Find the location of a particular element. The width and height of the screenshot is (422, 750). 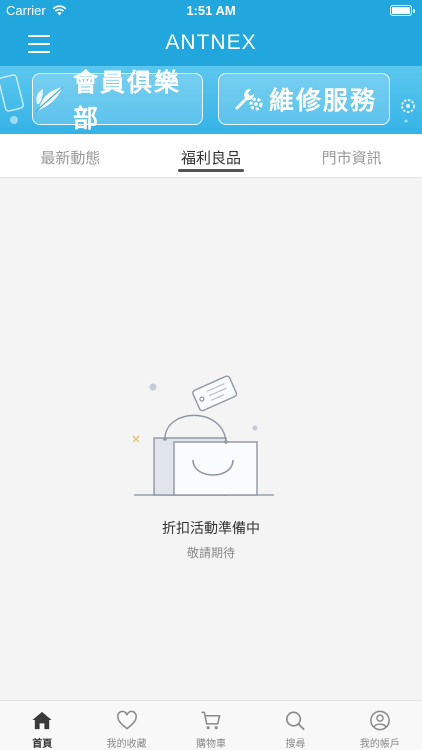

tabbar-cart-label: 購物車 is located at coordinates (211, 744).